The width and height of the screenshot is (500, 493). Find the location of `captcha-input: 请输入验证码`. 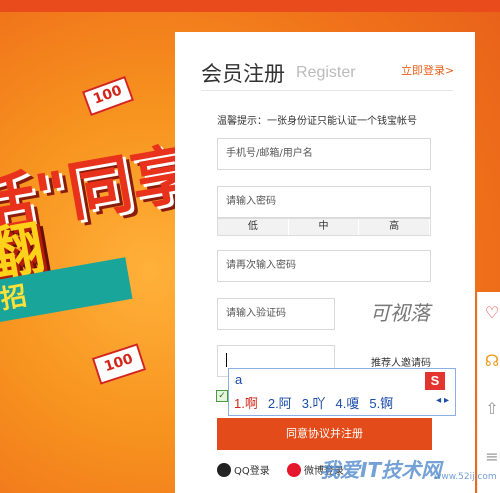

captcha-input: 请输入验证码 is located at coordinates (276, 314).